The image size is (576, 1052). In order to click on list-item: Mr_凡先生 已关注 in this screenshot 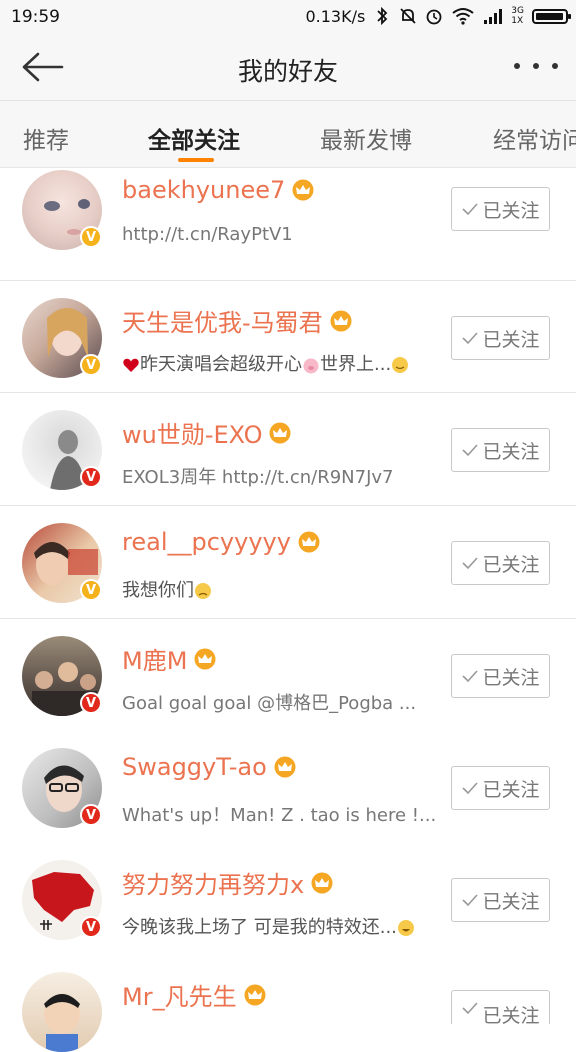, I will do `click(288, 1003)`.